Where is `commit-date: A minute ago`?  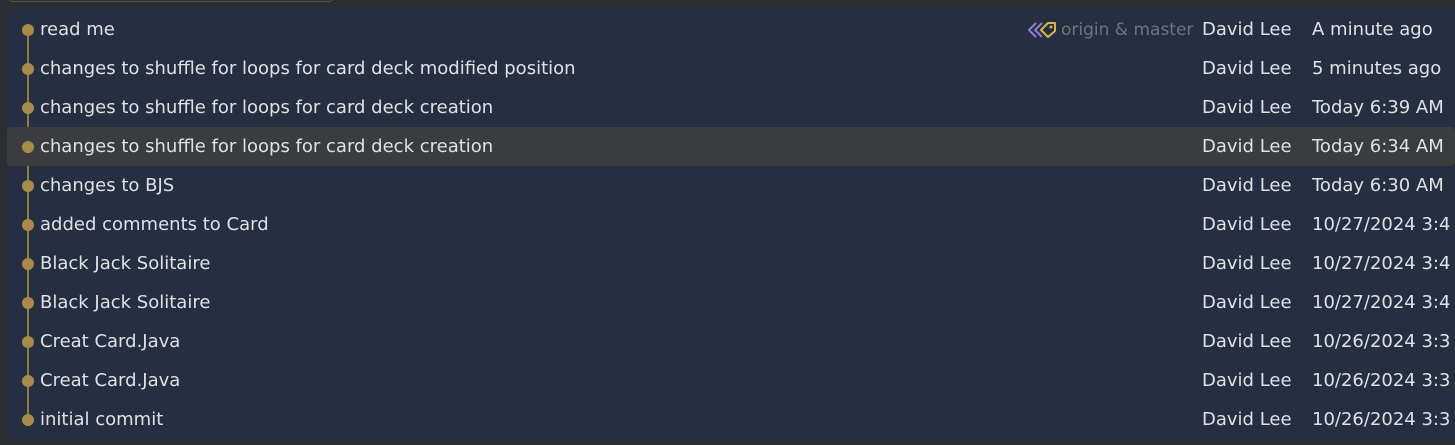
commit-date: A minute ago is located at coordinates (1372, 29).